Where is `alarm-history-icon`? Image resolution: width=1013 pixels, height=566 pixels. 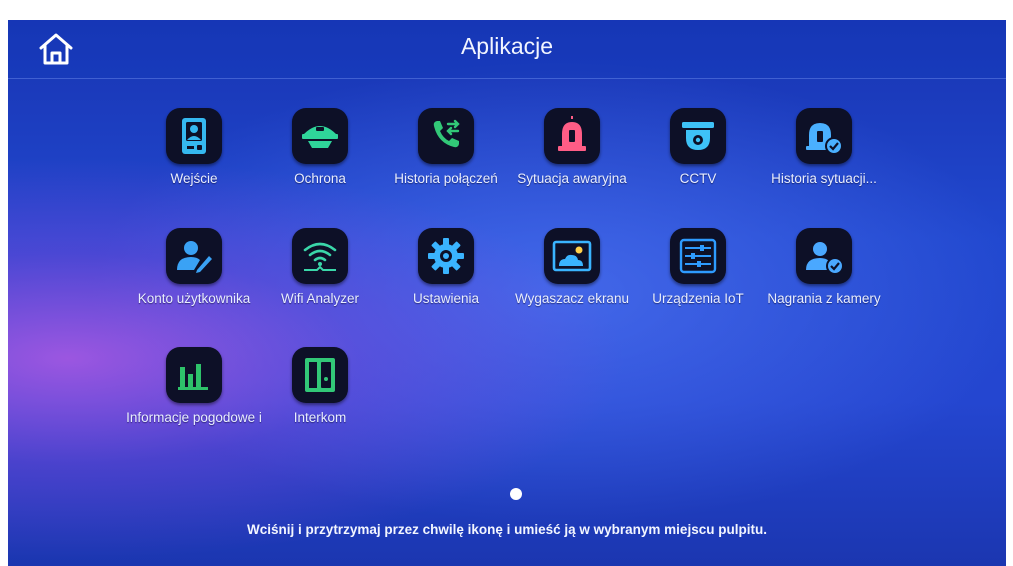
alarm-history-icon is located at coordinates (824, 136).